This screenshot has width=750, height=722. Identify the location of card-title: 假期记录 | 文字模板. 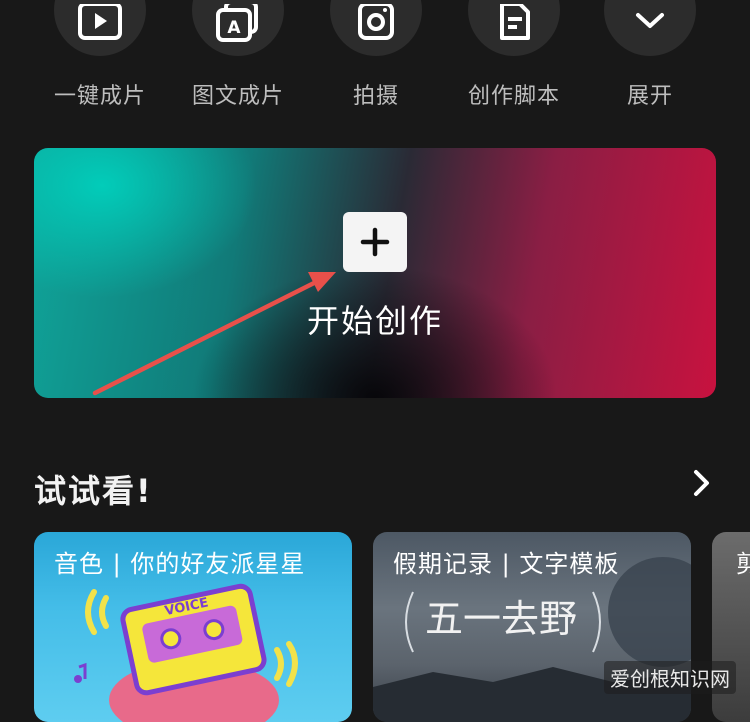
(506, 564).